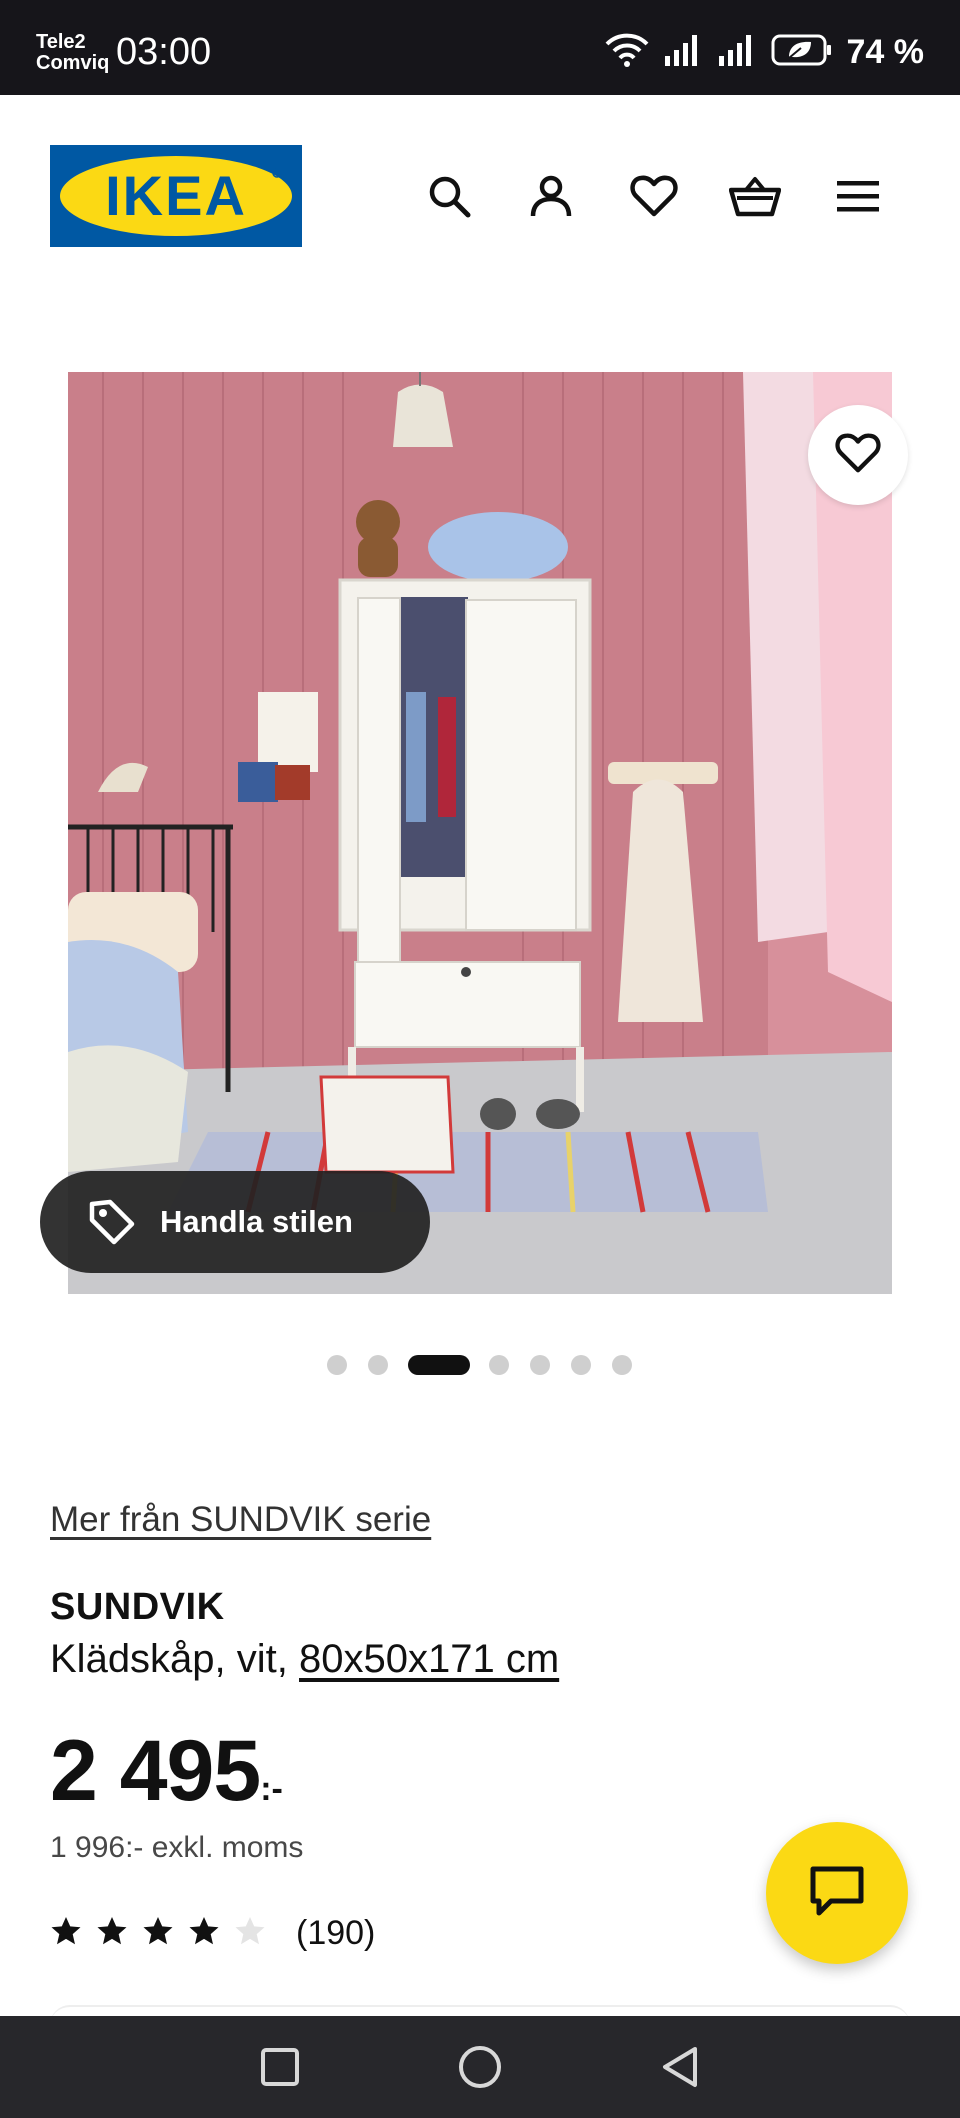  I want to click on shop-the-style-button: Handla stilen, so click(235, 1222).